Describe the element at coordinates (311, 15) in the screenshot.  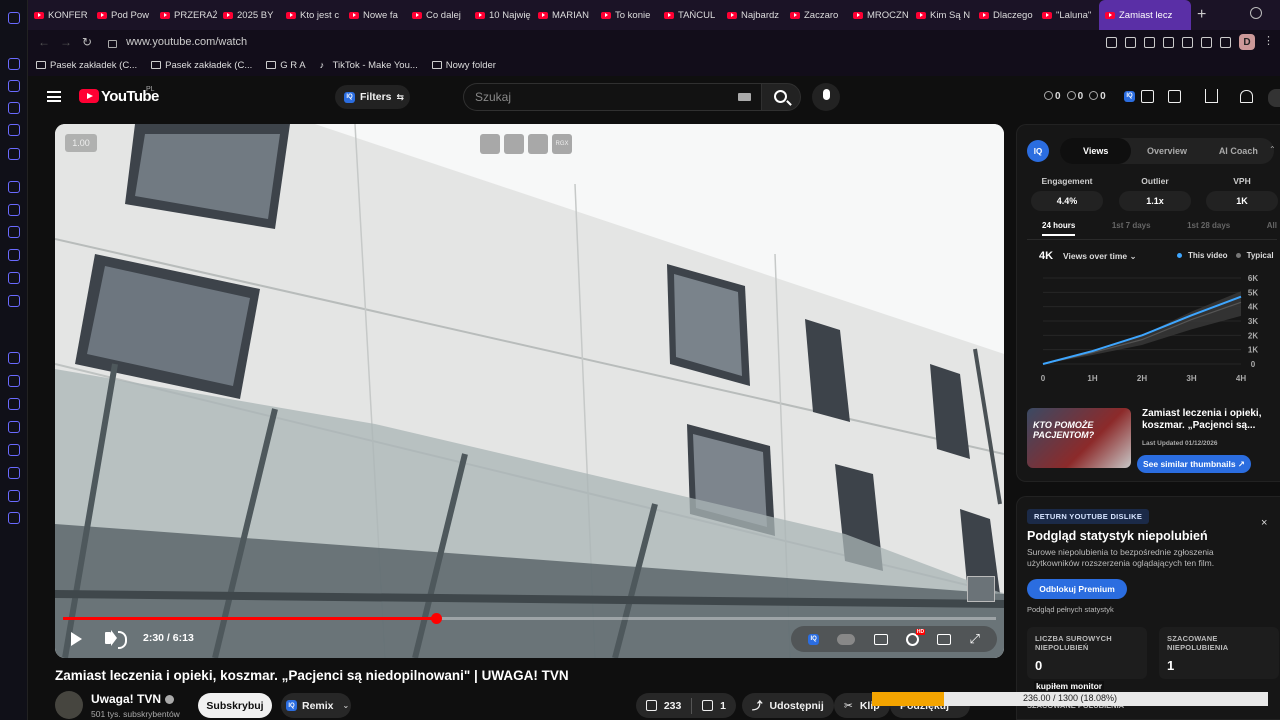
I see `tab: Kto jest c` at that location.